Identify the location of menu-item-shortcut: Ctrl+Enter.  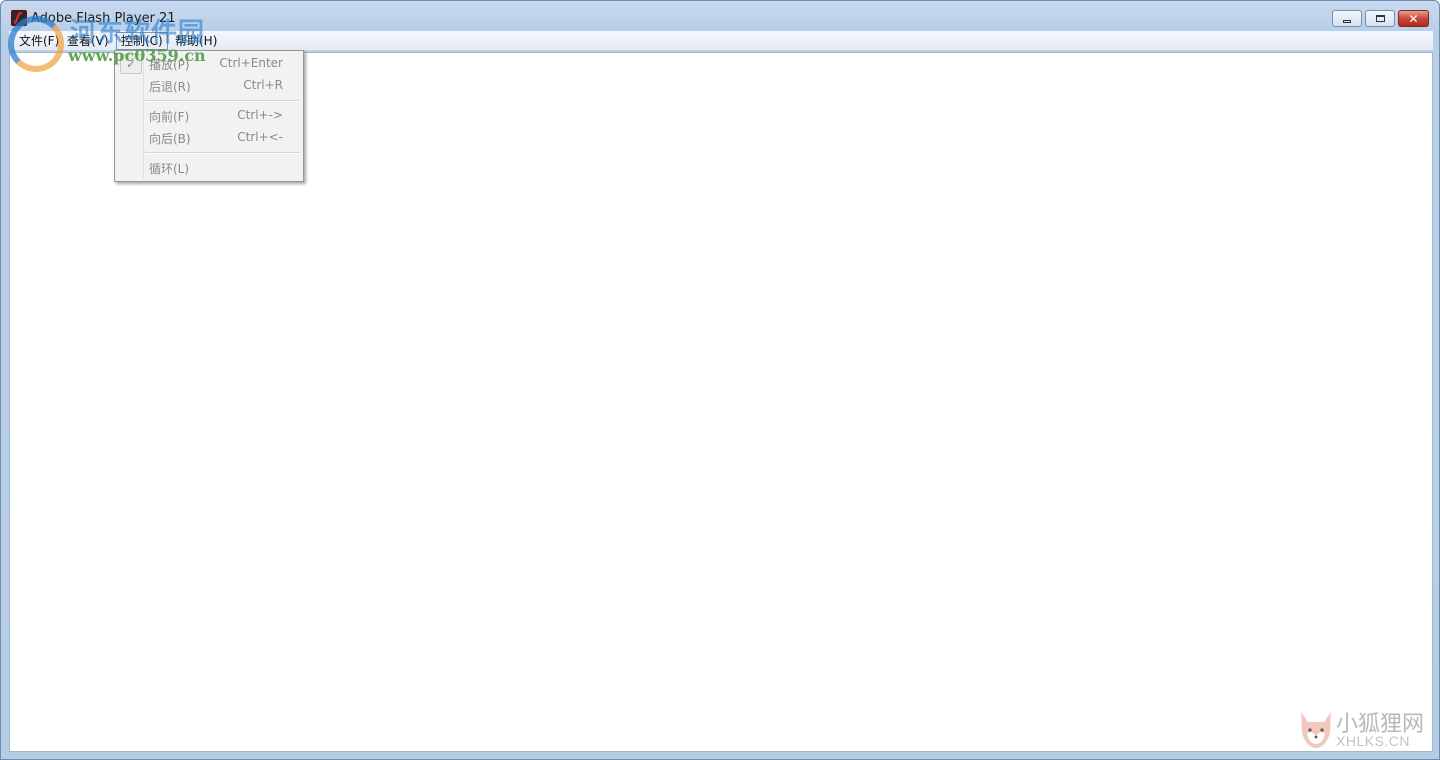
(251, 63).